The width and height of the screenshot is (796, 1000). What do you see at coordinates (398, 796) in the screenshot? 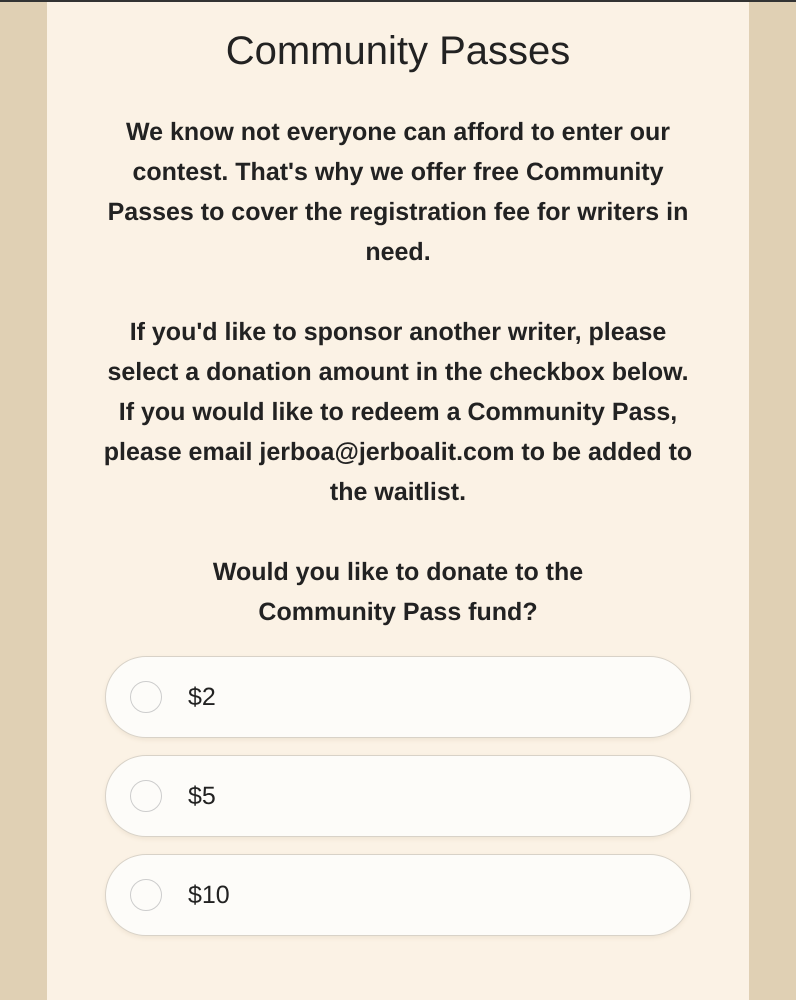
I see `donation-option: $5` at bounding box center [398, 796].